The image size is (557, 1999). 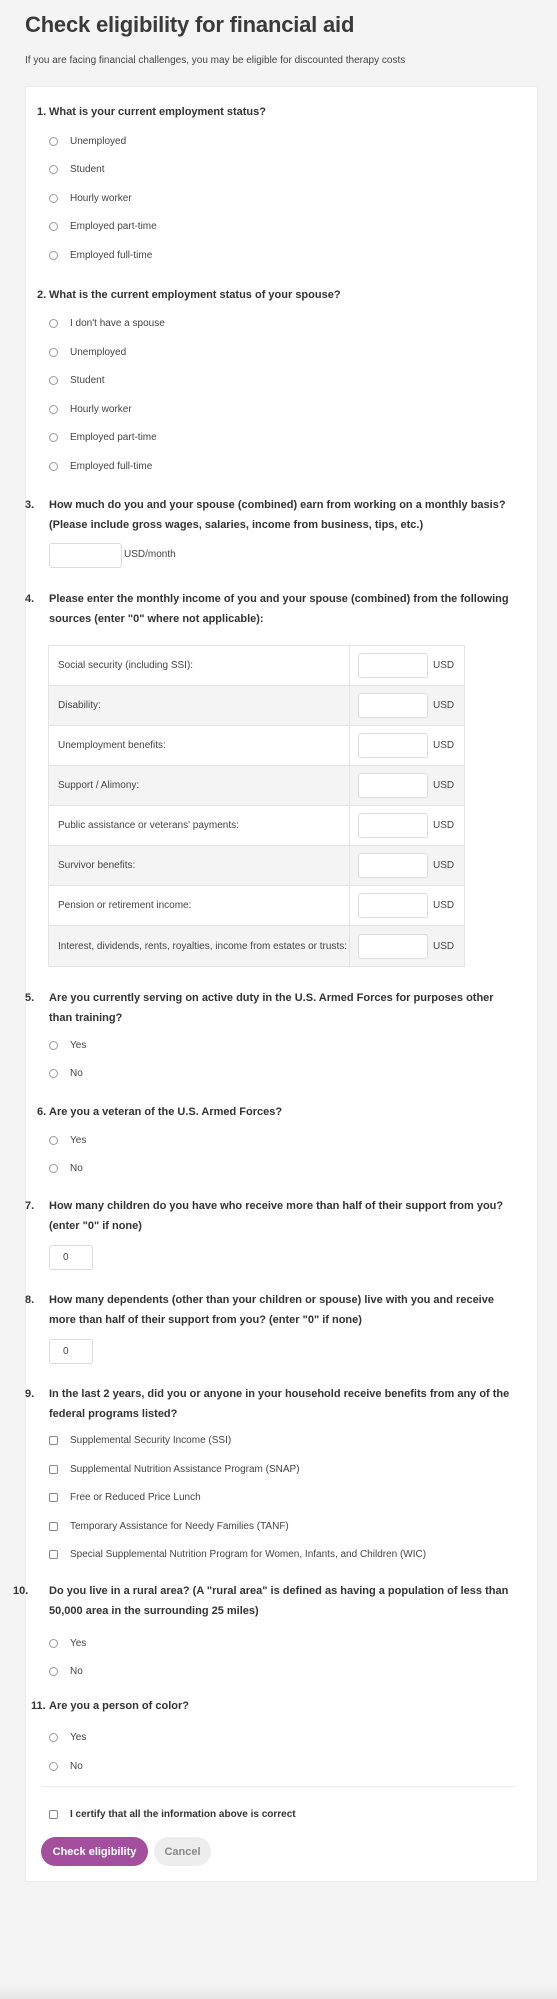 I want to click on check-eligibility-button: Check eligibility, so click(x=94, y=1851).